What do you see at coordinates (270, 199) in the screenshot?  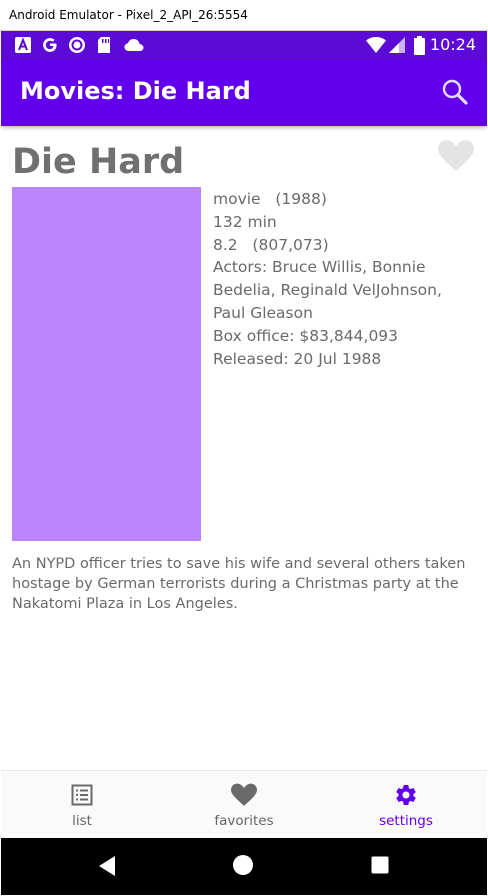 I see `movie-type-year: movie (1988)` at bounding box center [270, 199].